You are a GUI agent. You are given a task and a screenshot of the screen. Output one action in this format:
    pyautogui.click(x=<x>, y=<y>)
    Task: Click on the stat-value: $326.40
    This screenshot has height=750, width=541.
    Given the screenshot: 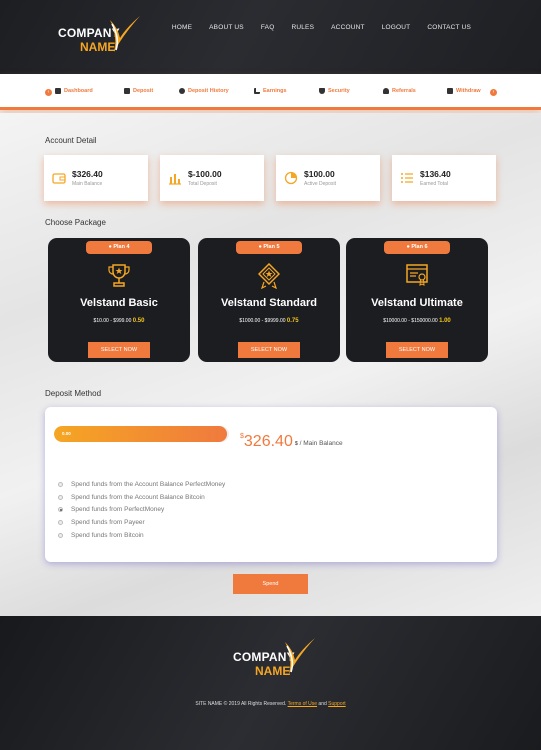 What is the action you would take?
    pyautogui.click(x=87, y=174)
    